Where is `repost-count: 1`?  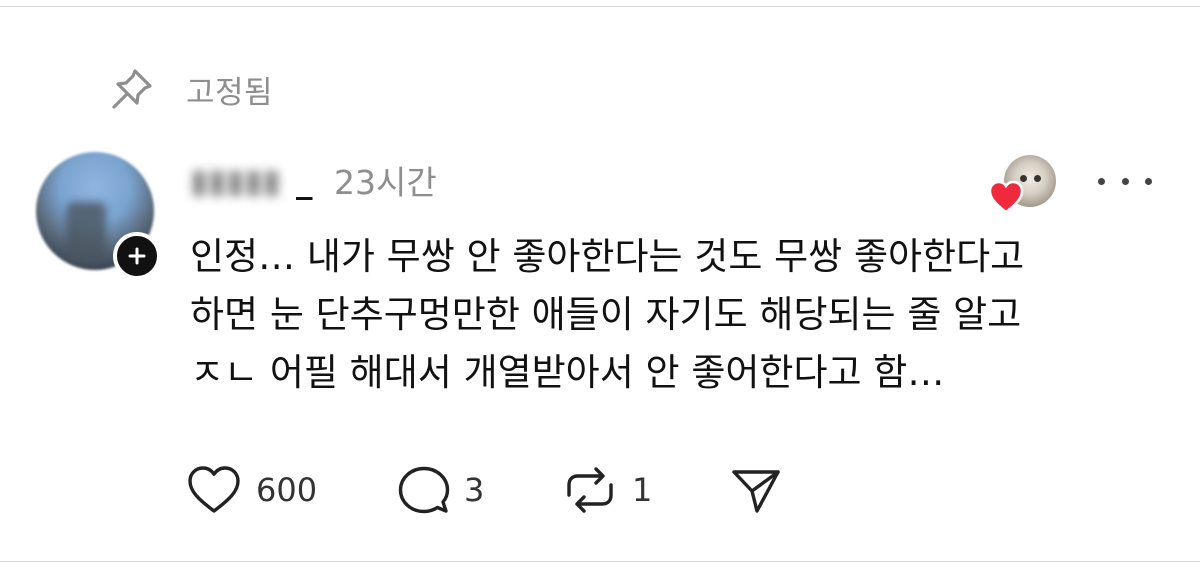 repost-count: 1 is located at coordinates (642, 490).